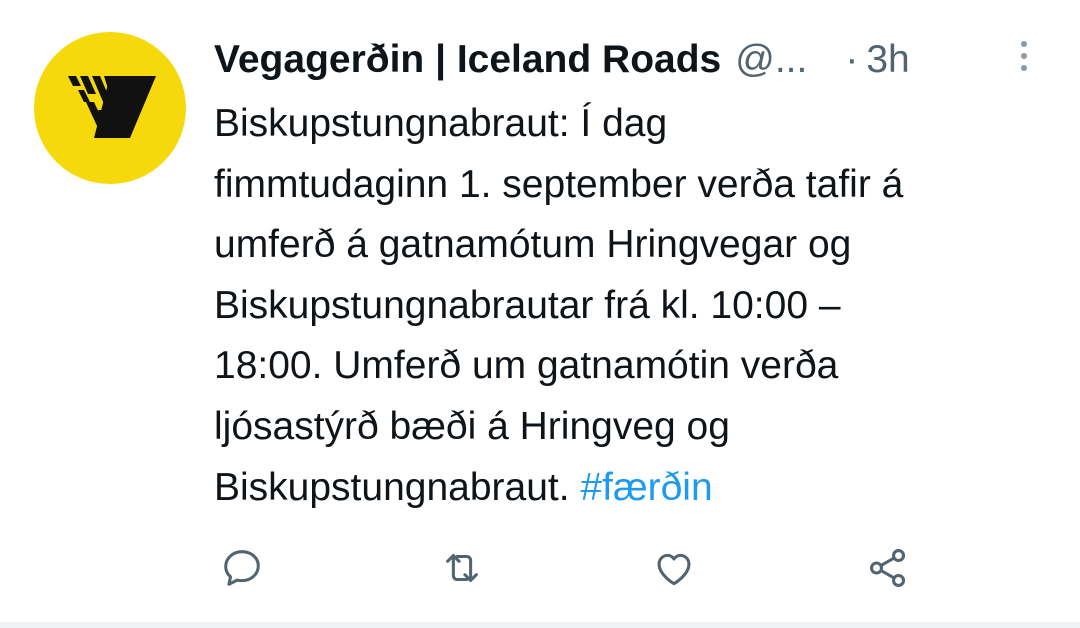 This screenshot has height=628, width=1080. Describe the element at coordinates (540, 570) in the screenshot. I see `tweet-actions` at that location.